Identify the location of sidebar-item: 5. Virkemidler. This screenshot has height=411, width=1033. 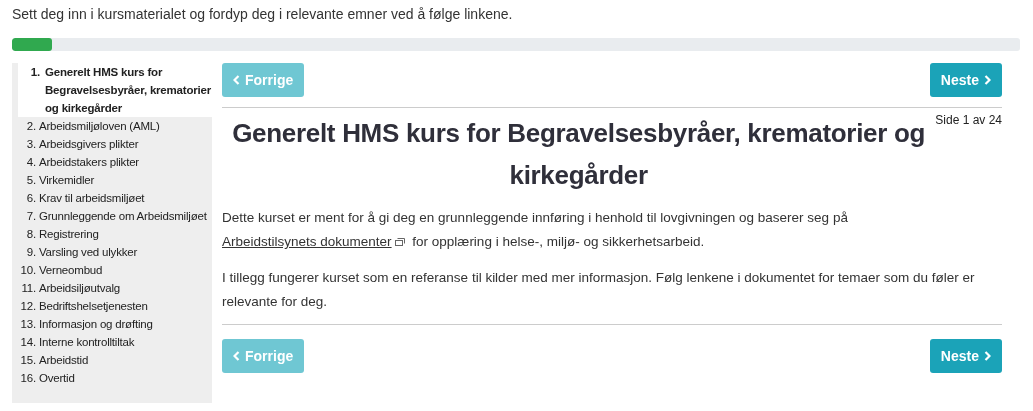
(112, 180).